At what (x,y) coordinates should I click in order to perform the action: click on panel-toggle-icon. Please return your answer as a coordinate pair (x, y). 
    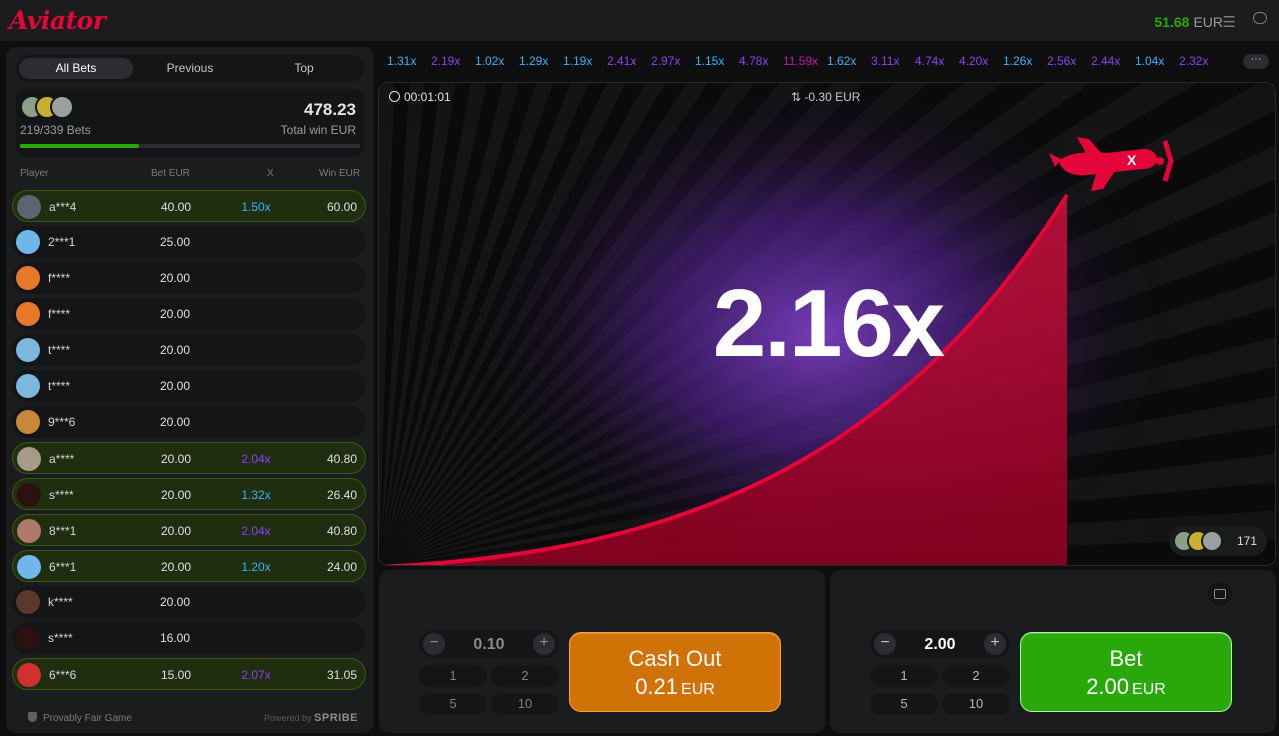
    Looking at the image, I should click on (1220, 594).